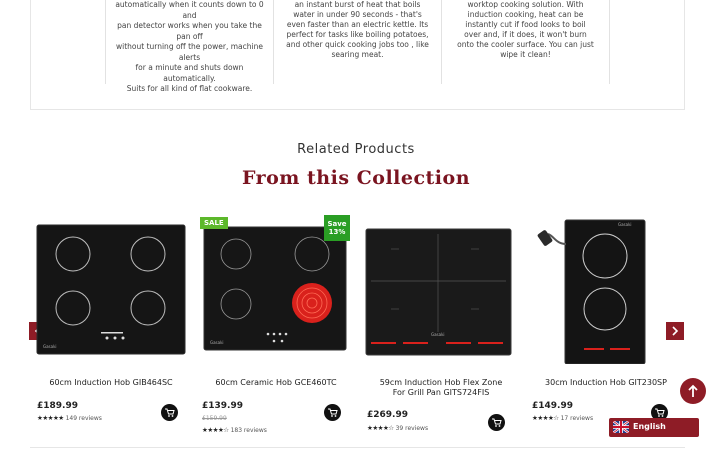 Image resolution: width=712 pixels, height=450 pixels. Describe the element at coordinates (214, 418) in the screenshot. I see `product-old-price: £159.99` at that location.